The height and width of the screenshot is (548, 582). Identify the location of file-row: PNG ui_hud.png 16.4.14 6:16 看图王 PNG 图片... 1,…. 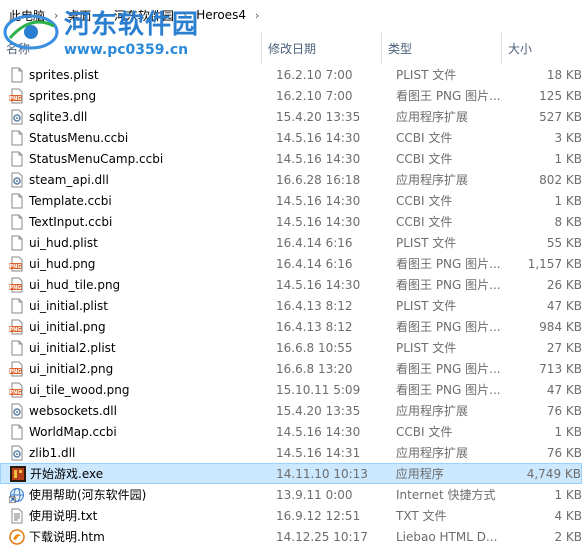
(291, 263).